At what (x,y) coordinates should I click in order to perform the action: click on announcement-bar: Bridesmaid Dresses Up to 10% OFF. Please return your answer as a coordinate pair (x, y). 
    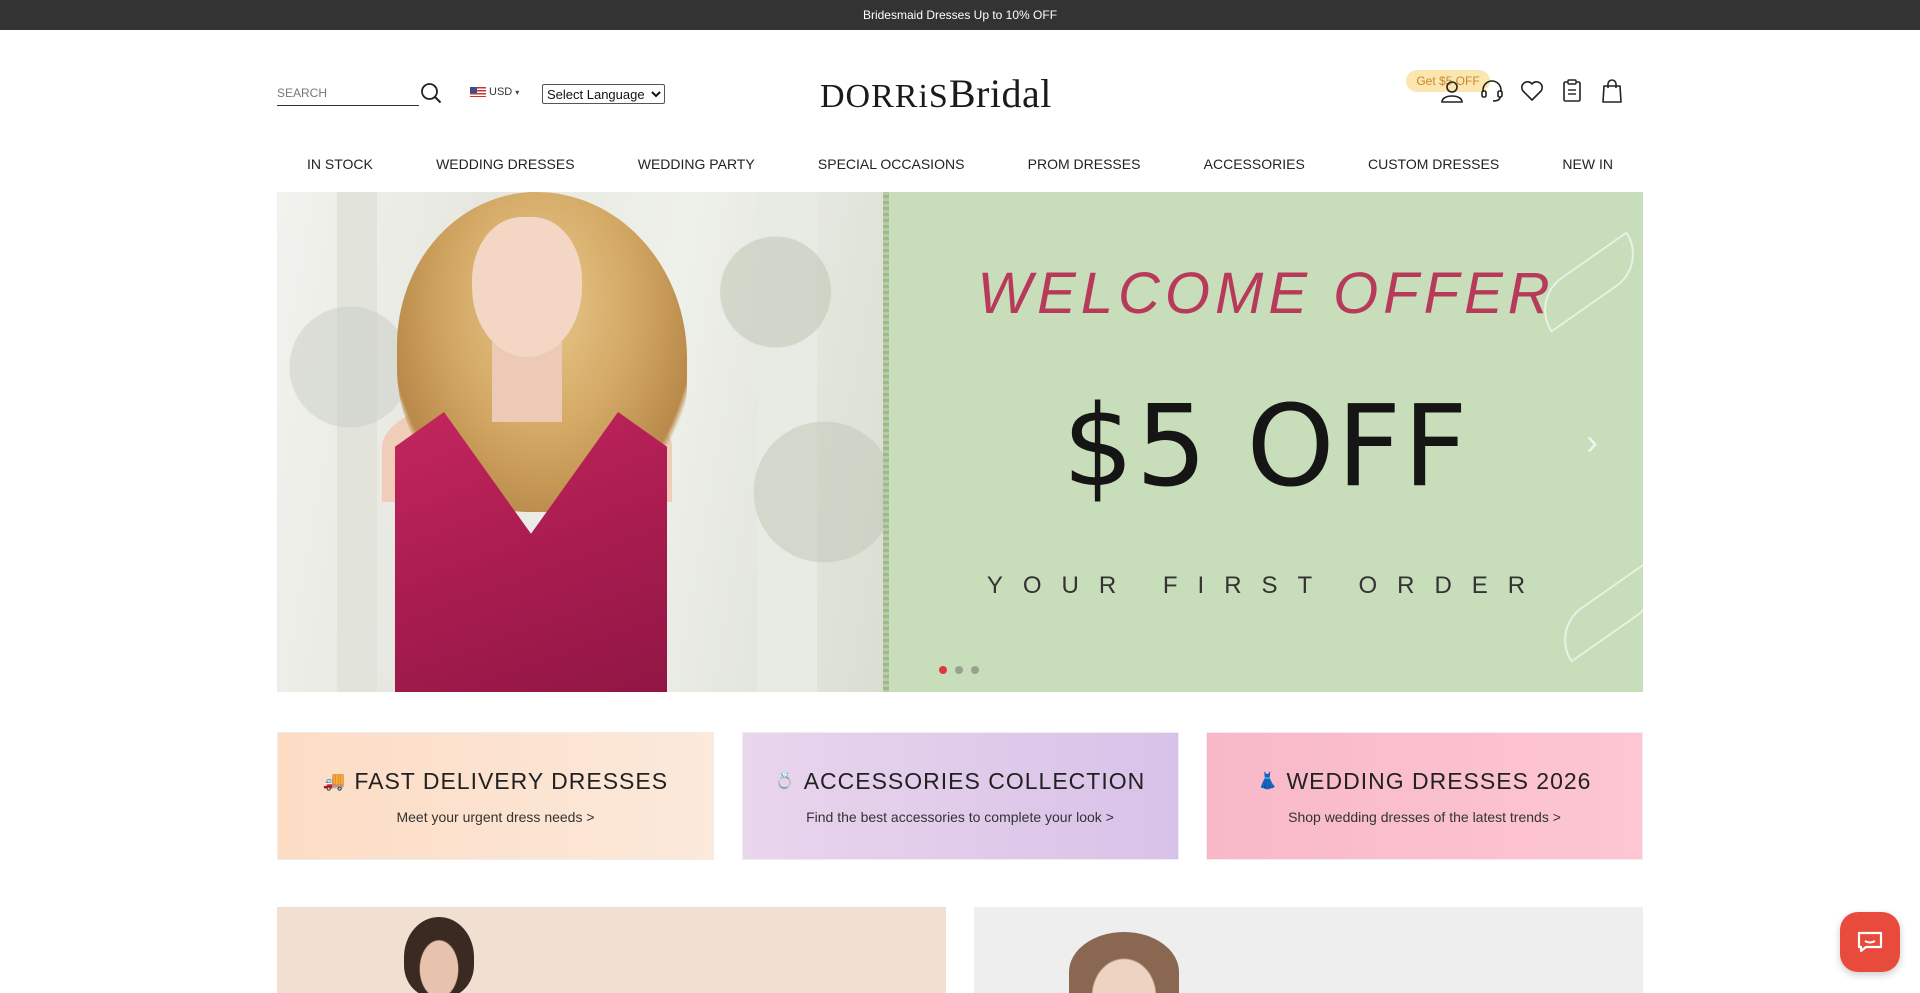
    Looking at the image, I should click on (960, 15).